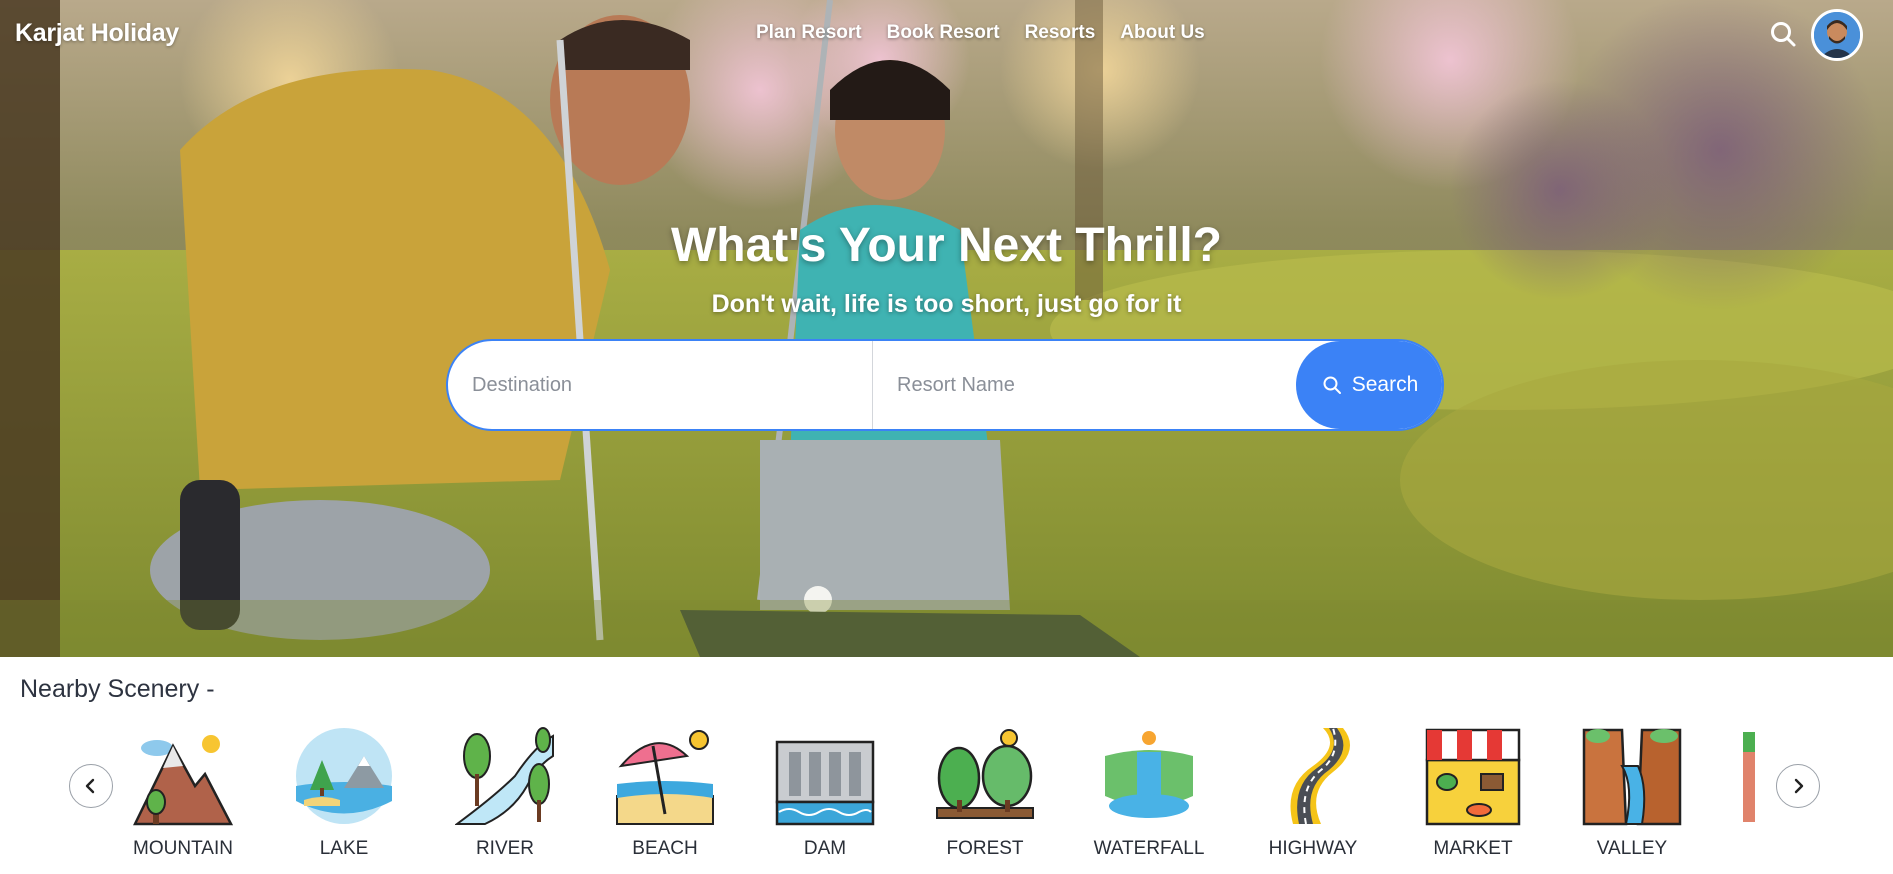 The height and width of the screenshot is (874, 1893). I want to click on scenery-item-highway: HIGHWAY, so click(1313, 798).